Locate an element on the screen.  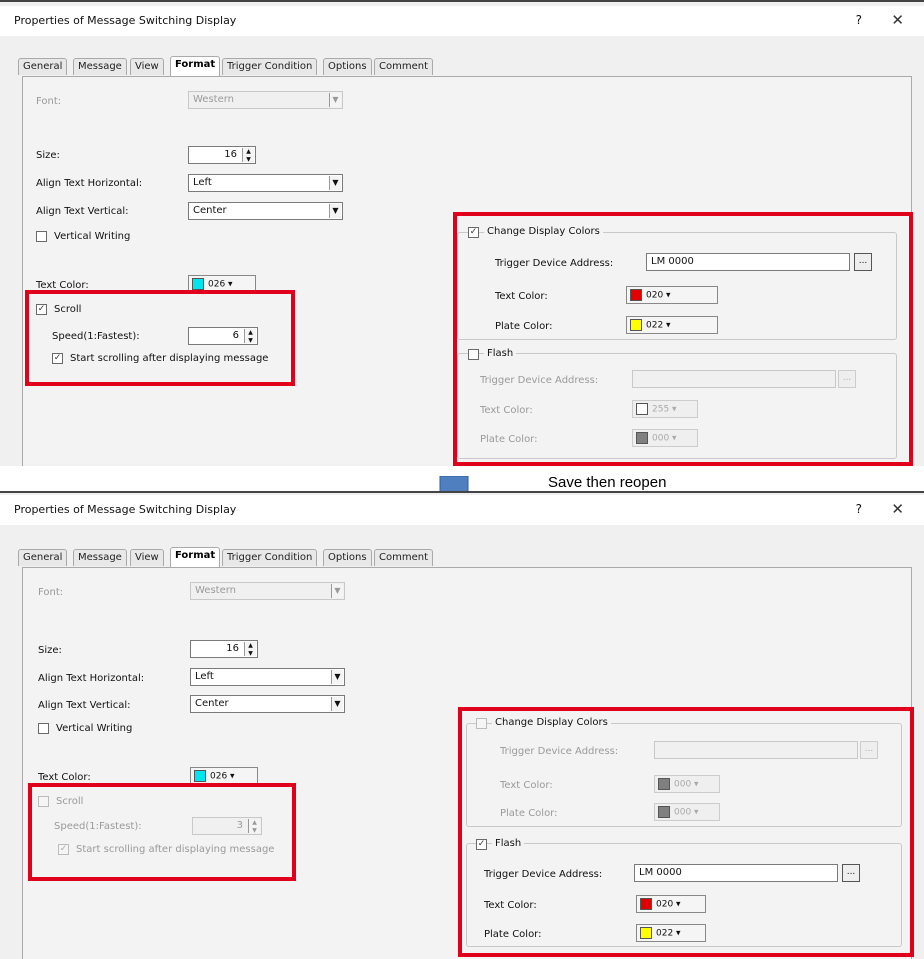
caption: Save then reopen is located at coordinates (607, 482).